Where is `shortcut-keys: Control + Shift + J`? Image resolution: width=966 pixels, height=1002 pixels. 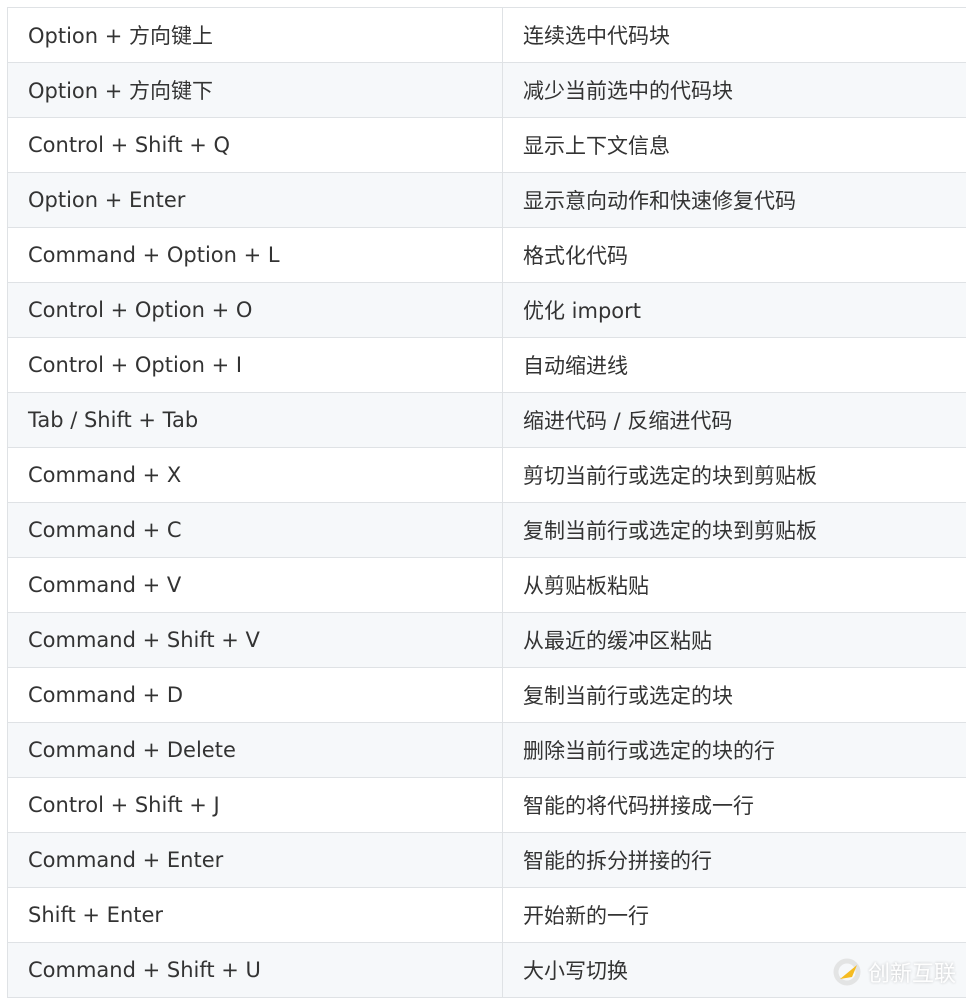
shortcut-keys: Control + Shift + J is located at coordinates (255, 805).